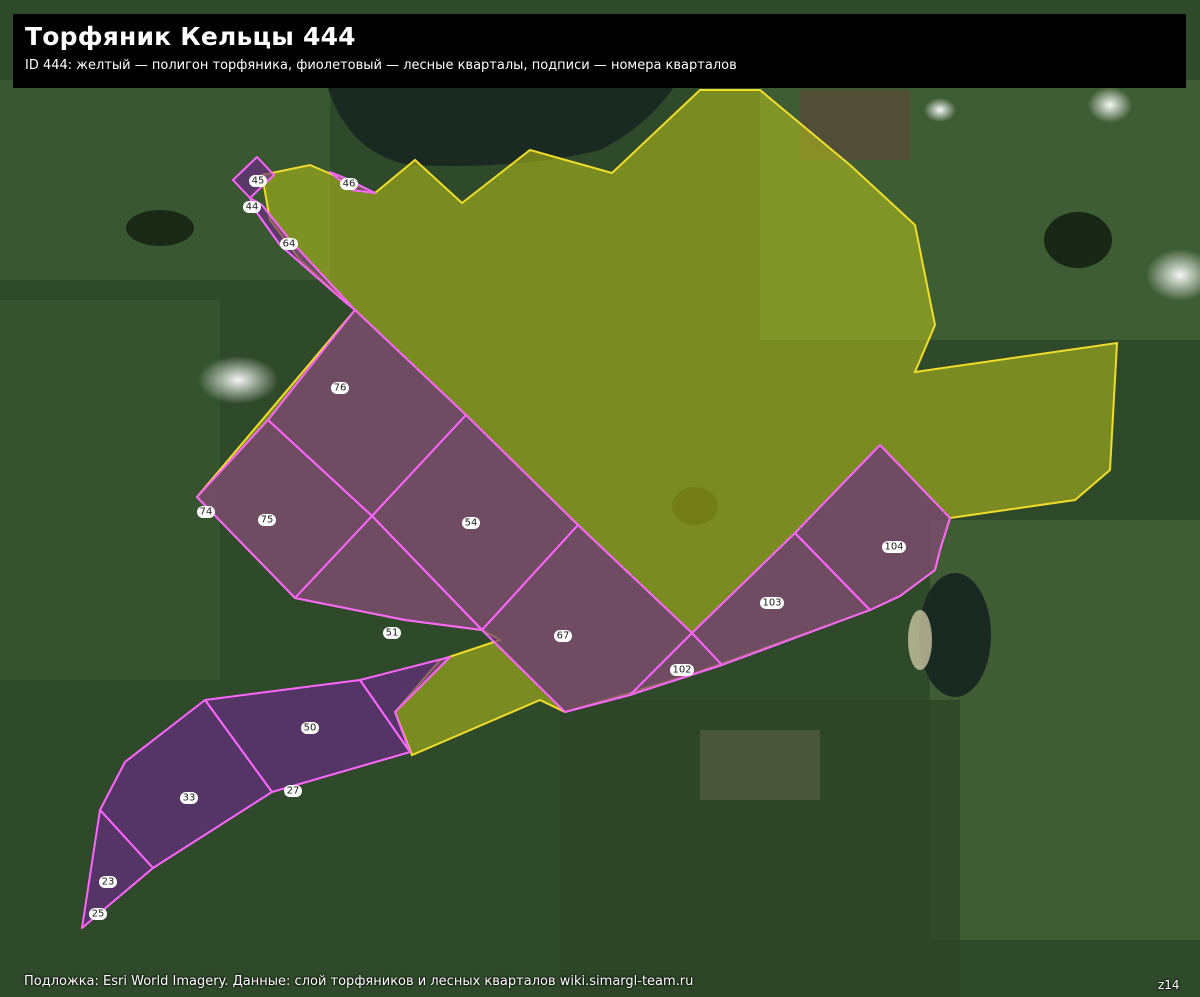 This screenshot has width=1200, height=997. I want to click on sand-shore, so click(920, 640).